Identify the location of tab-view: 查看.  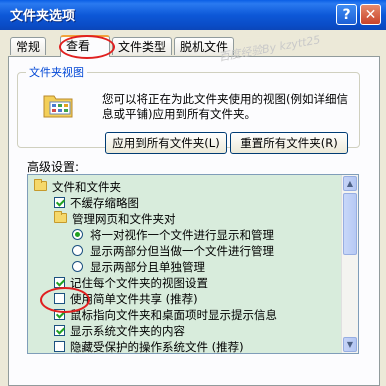
(85, 46).